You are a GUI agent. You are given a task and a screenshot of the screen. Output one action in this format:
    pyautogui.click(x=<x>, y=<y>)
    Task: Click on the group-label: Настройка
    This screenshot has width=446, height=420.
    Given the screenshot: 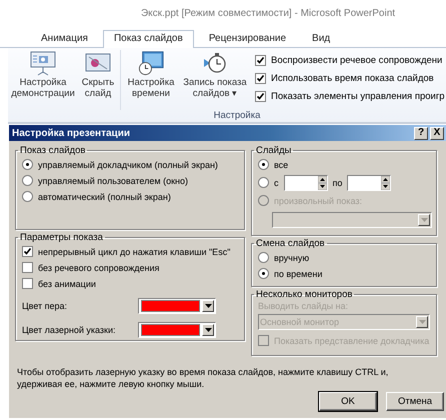 What is the action you would take?
    pyautogui.click(x=237, y=116)
    